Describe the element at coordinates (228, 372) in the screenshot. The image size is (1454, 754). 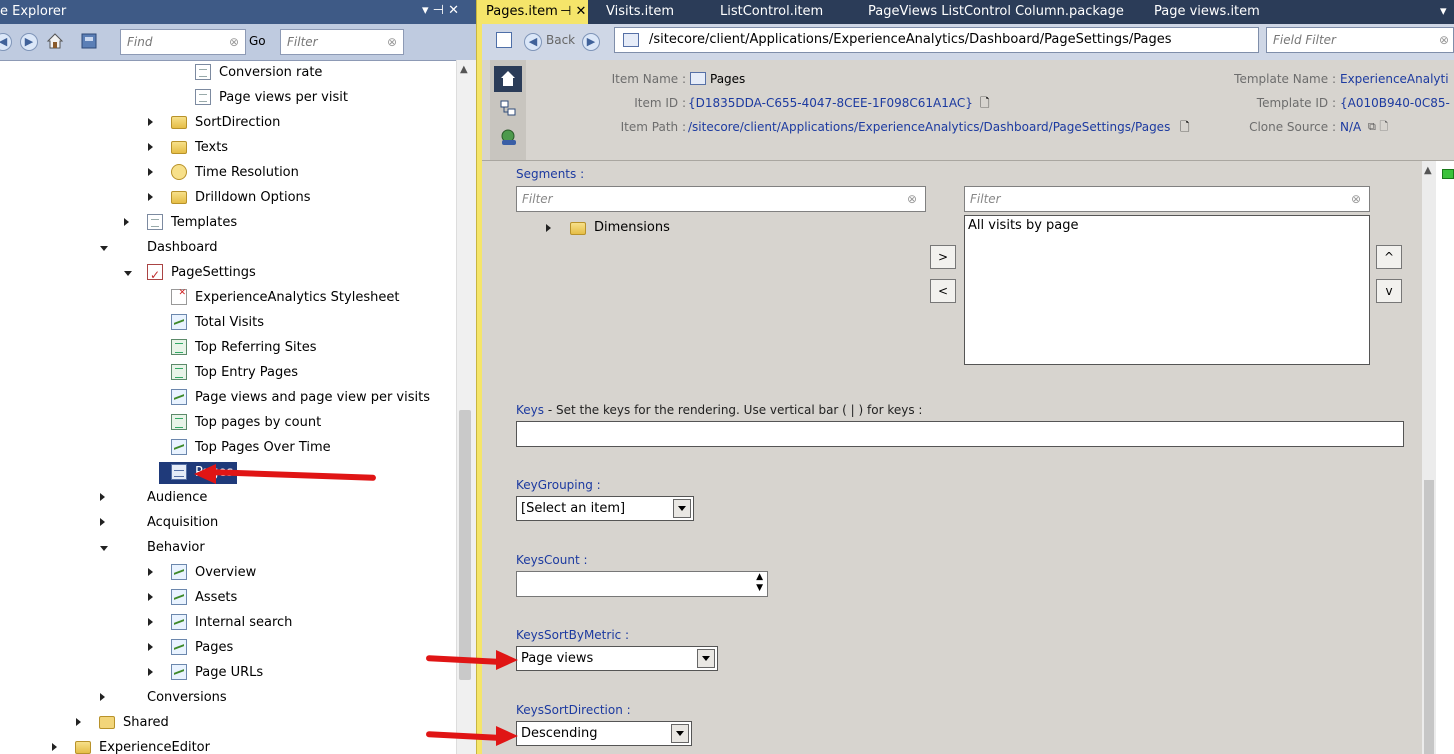
I see `tree-item: Top Entry Pages` at that location.